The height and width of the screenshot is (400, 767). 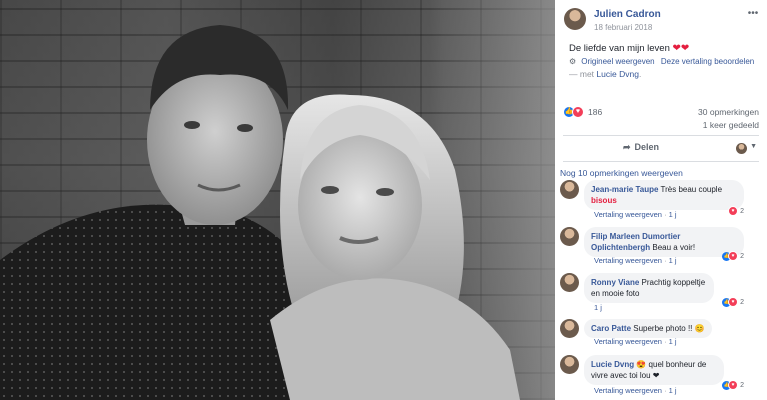 I want to click on more-options-icon: •••, so click(x=753, y=14).